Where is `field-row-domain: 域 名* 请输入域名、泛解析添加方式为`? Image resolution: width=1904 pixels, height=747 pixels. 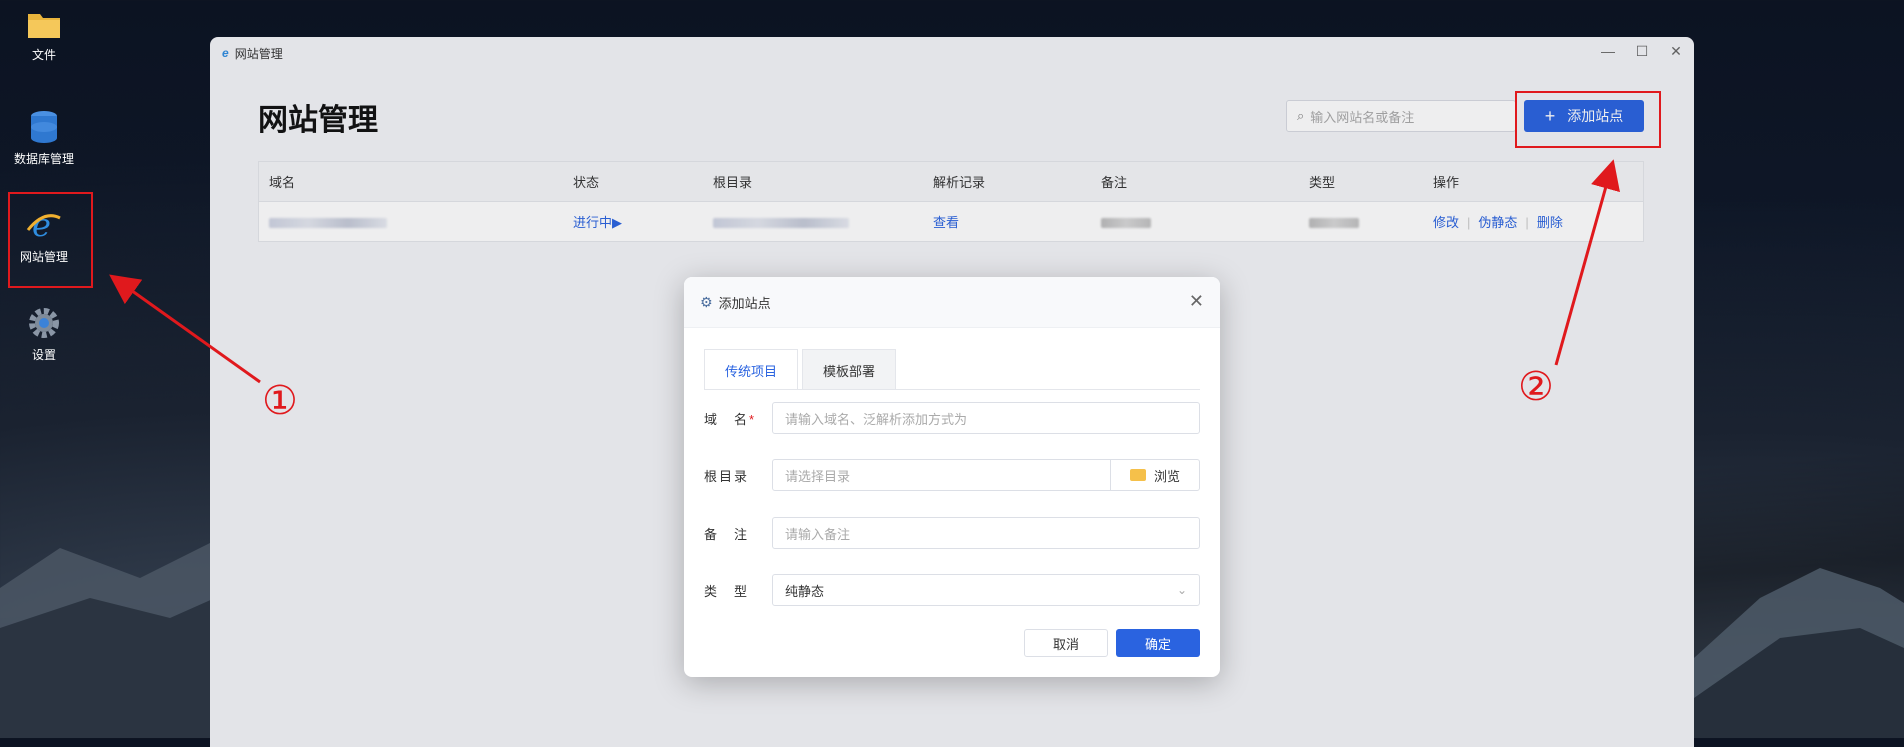
field-row-domain: 域 名* 请输入域名、泛解析添加方式为 is located at coordinates (952, 418).